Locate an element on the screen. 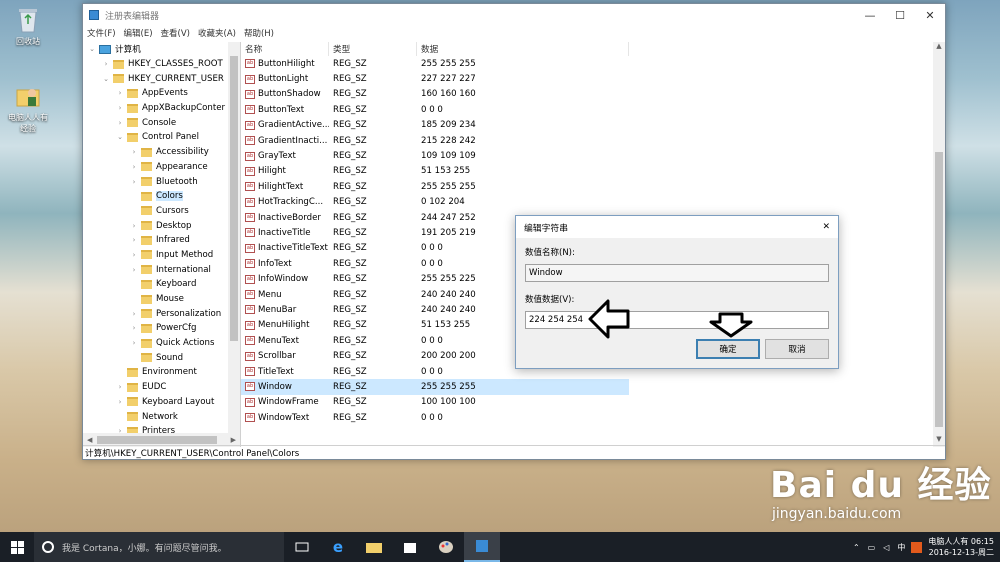 Image resolution: width=1000 pixels, height=562 pixels. tree-item: › International is located at coordinates (161, 269).